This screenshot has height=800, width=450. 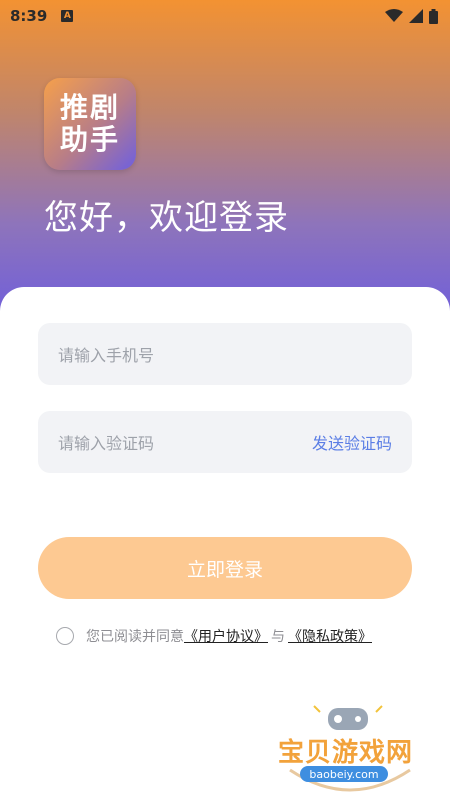 I want to click on welcome-title: 您好，欢迎登录, so click(x=166, y=218).